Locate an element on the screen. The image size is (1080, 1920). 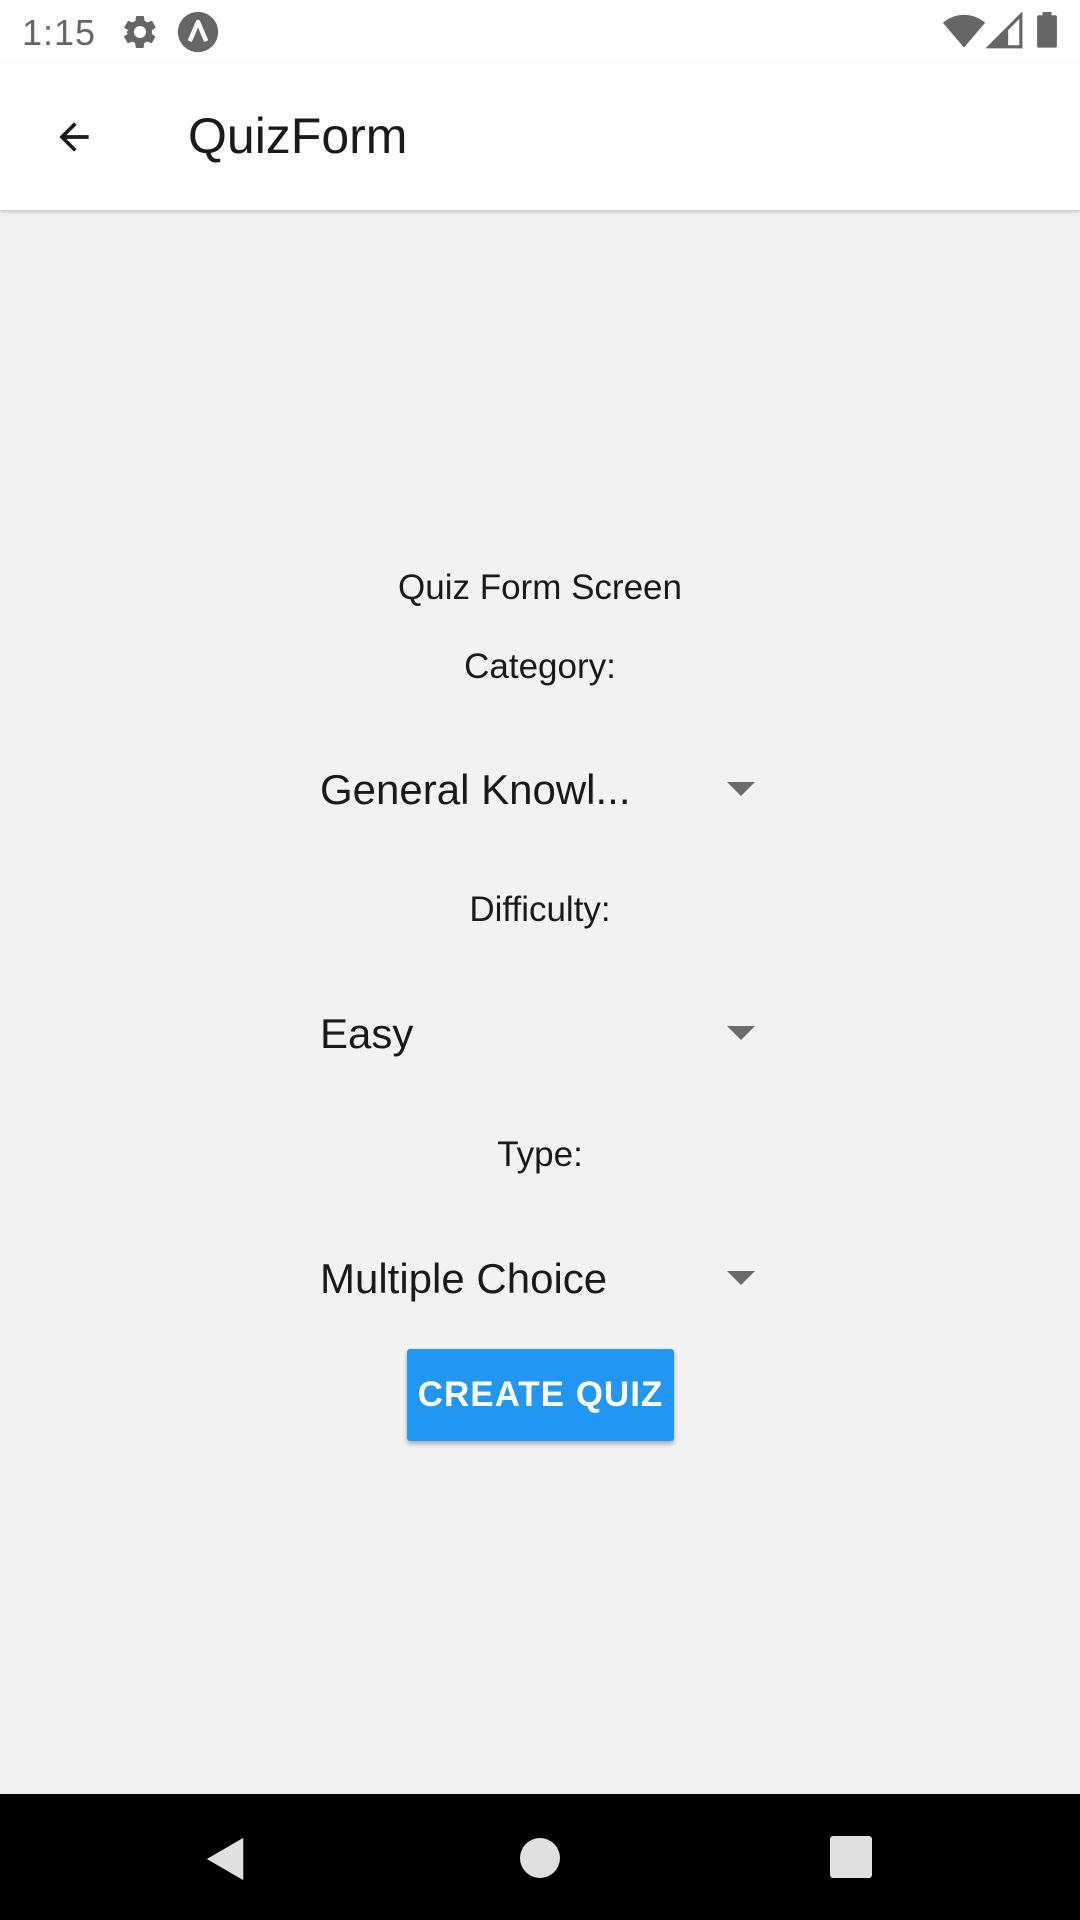
navigation-bar is located at coordinates (540, 1857).